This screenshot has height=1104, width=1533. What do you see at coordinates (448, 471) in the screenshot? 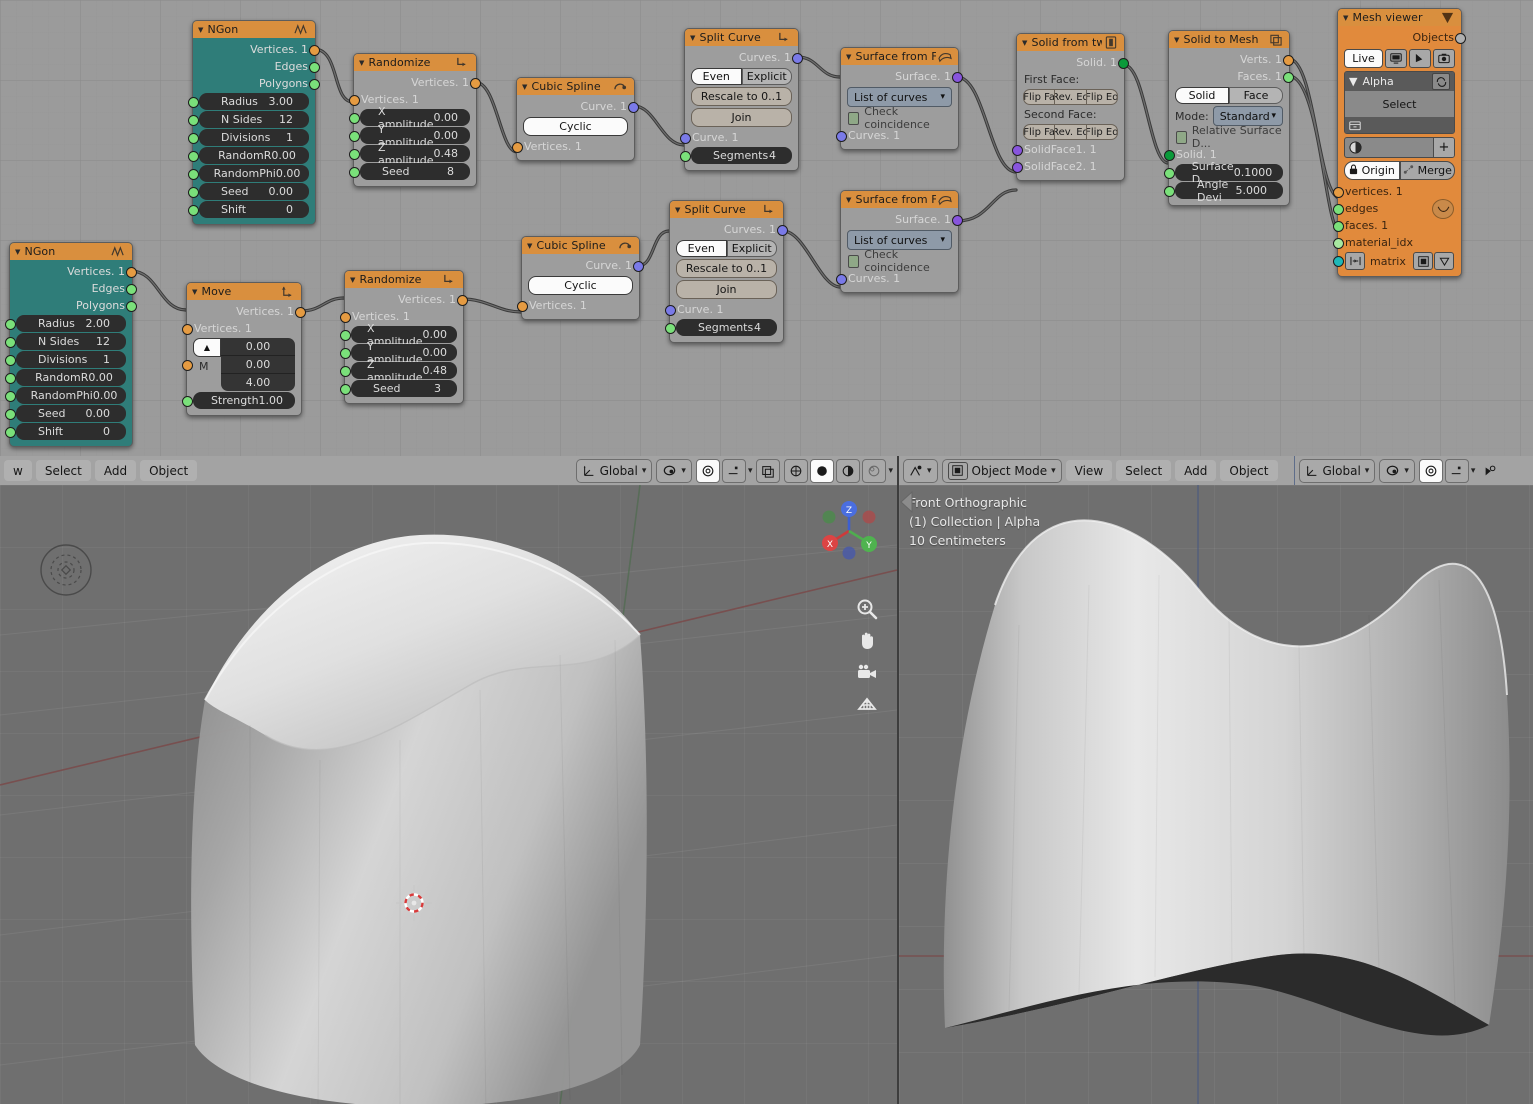
I see `viewport-left-header: w Select Add Object Global ▾ ▾ ▾ ▾` at bounding box center [448, 471].